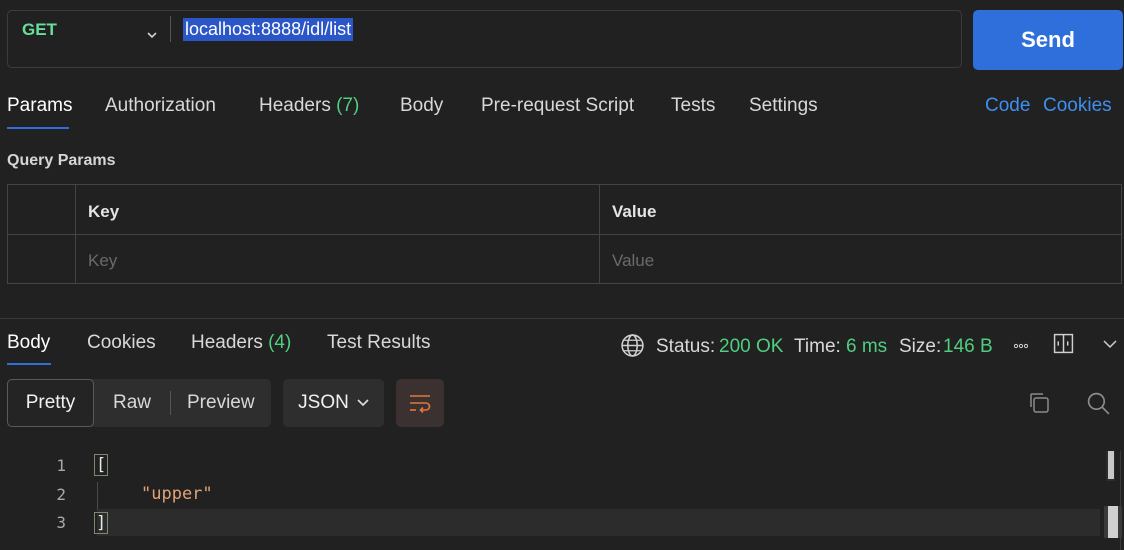  What do you see at coordinates (1039, 403) in the screenshot?
I see `copy-icon` at bounding box center [1039, 403].